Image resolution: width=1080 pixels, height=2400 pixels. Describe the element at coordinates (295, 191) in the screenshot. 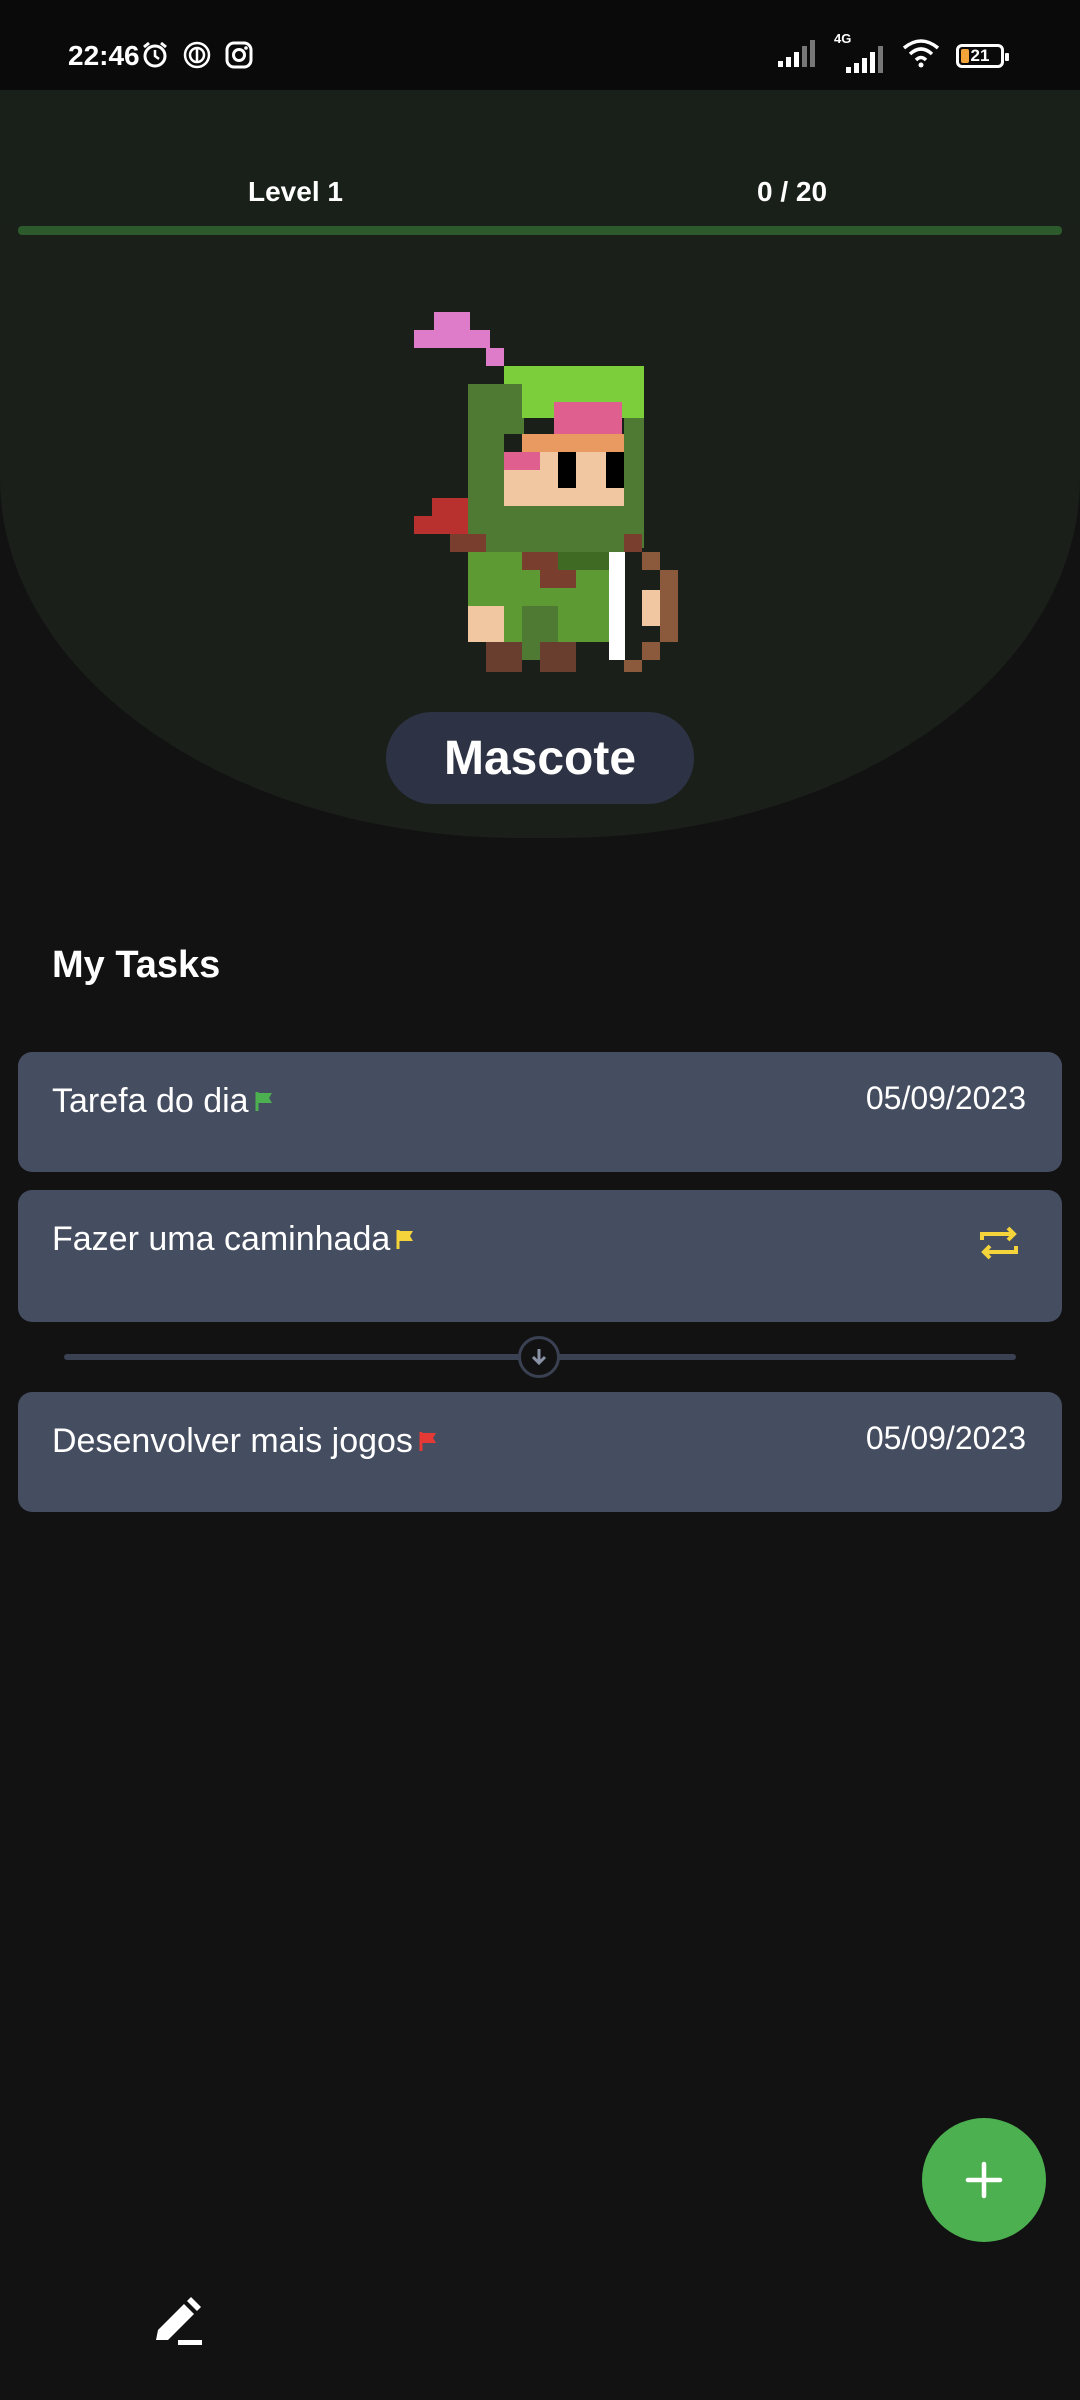

I see `level-label: Level 1` at that location.